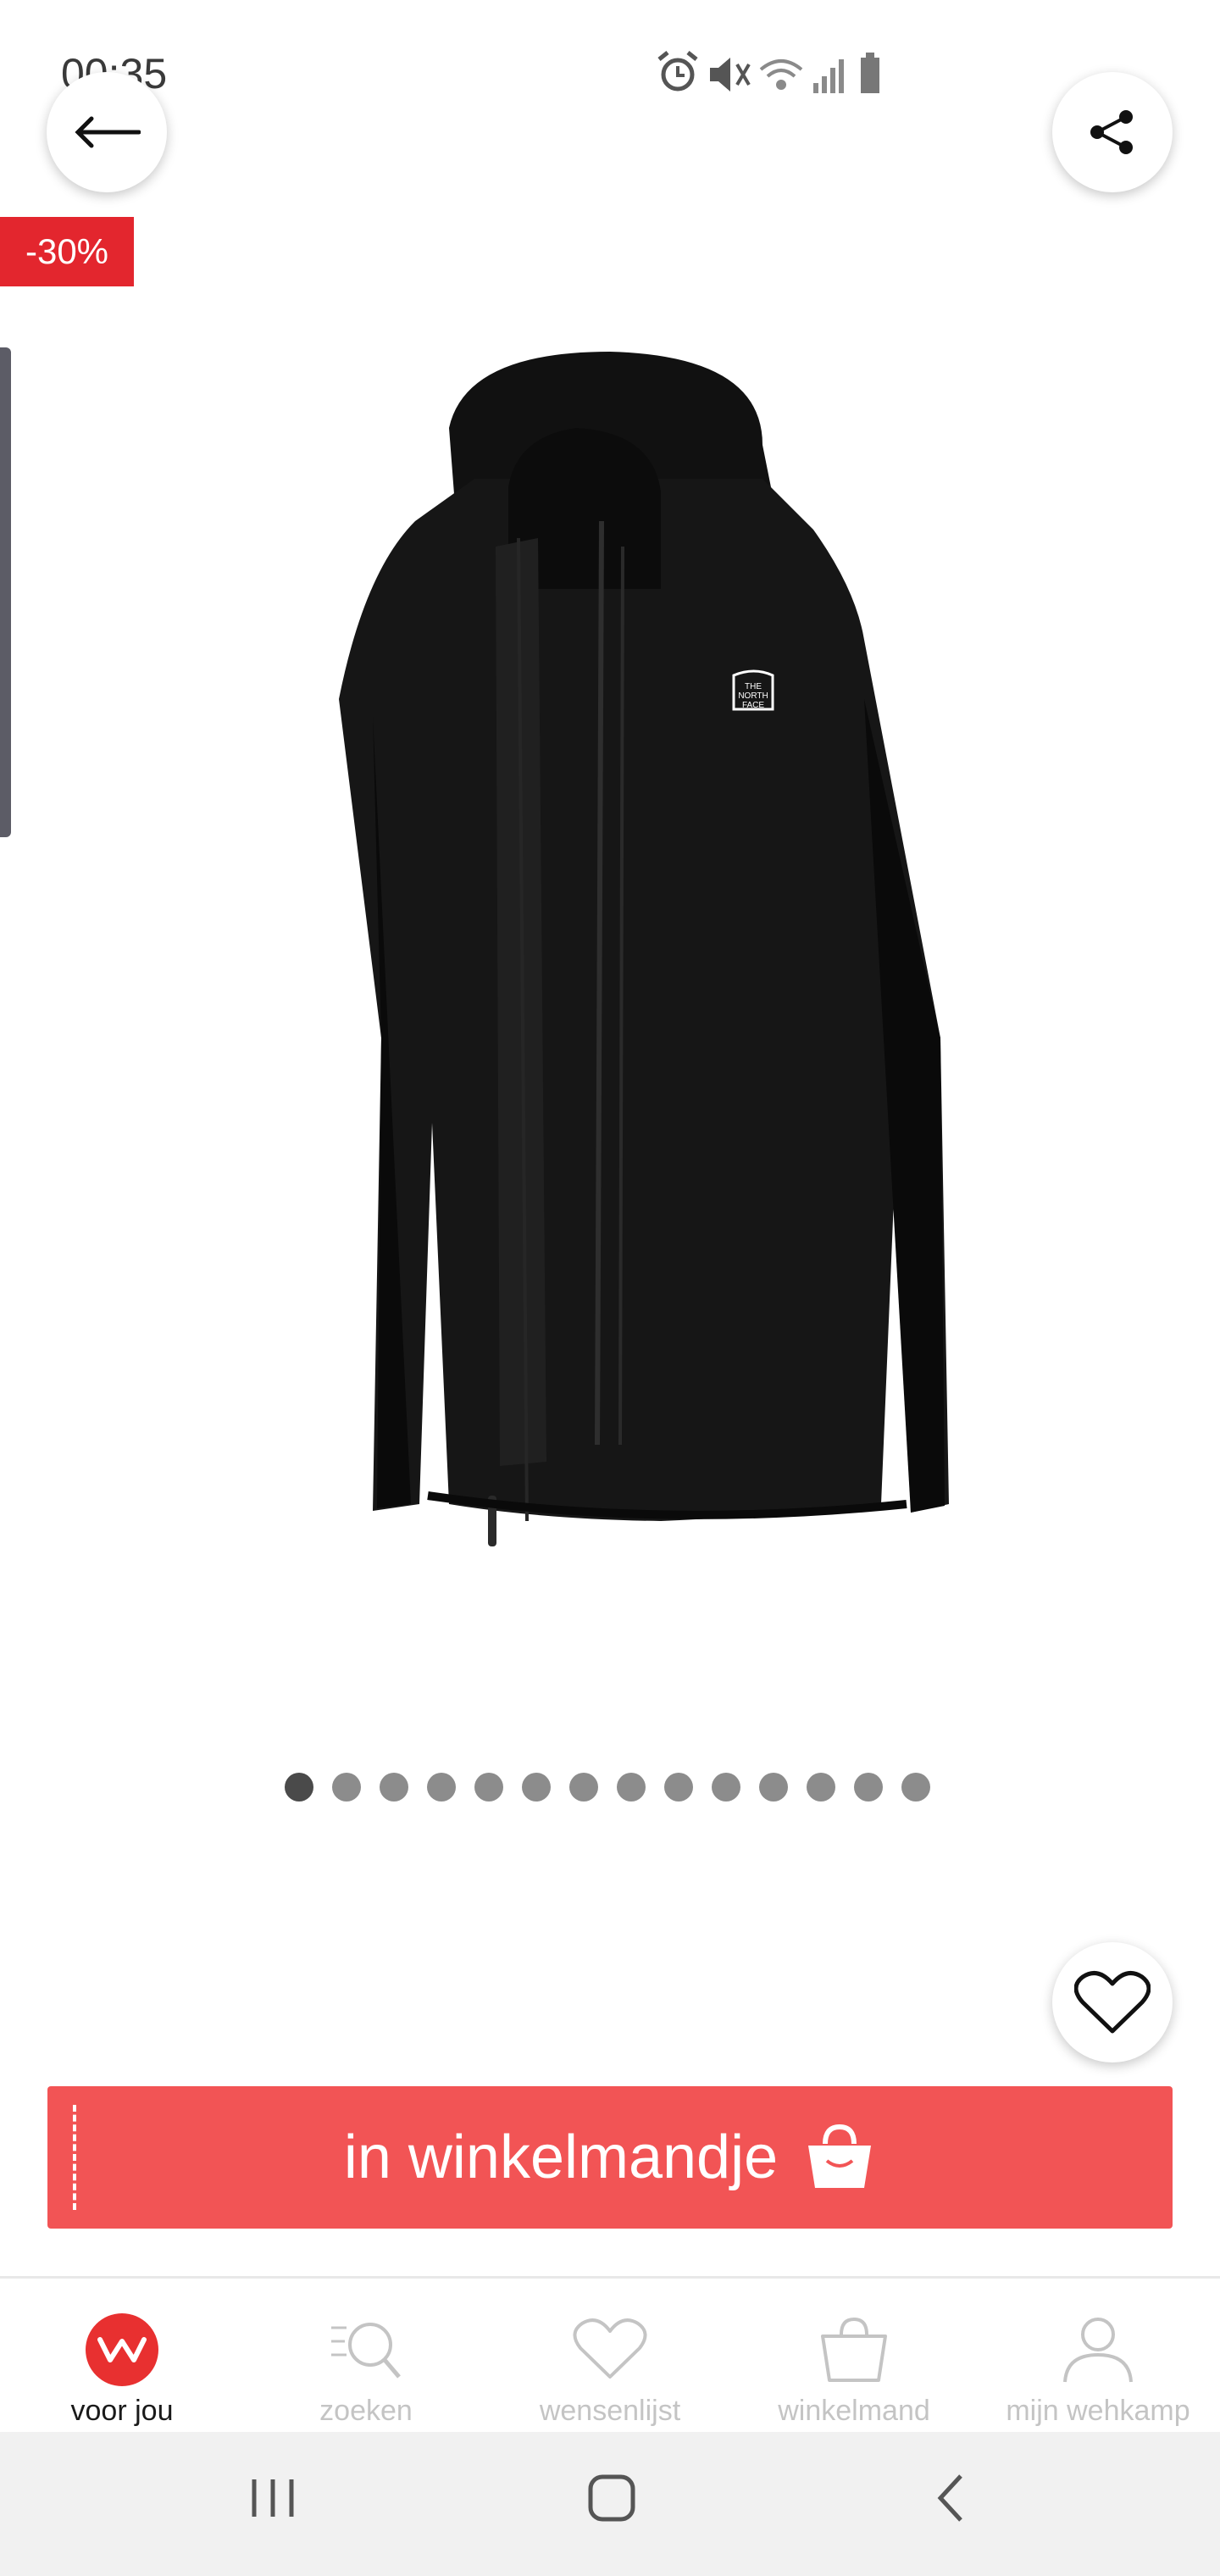 Image resolution: width=1220 pixels, height=2576 pixels. What do you see at coordinates (854, 2411) in the screenshot?
I see `nav-label: winkelmand` at bounding box center [854, 2411].